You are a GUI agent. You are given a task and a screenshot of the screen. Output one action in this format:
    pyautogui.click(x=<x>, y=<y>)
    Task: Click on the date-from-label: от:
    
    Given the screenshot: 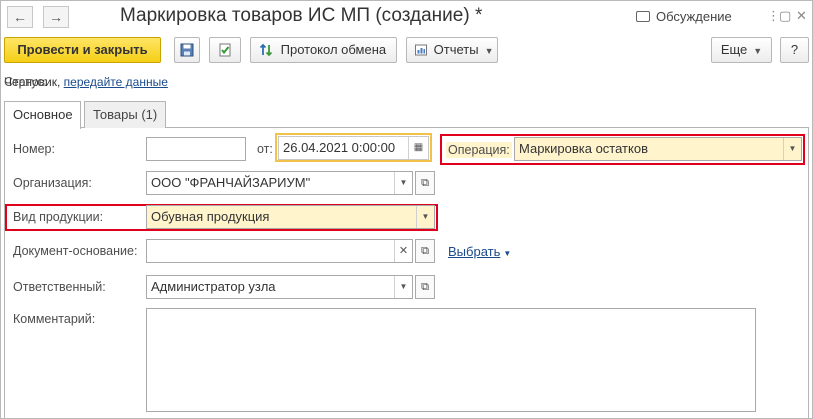 What is the action you would take?
    pyautogui.click(x=265, y=149)
    